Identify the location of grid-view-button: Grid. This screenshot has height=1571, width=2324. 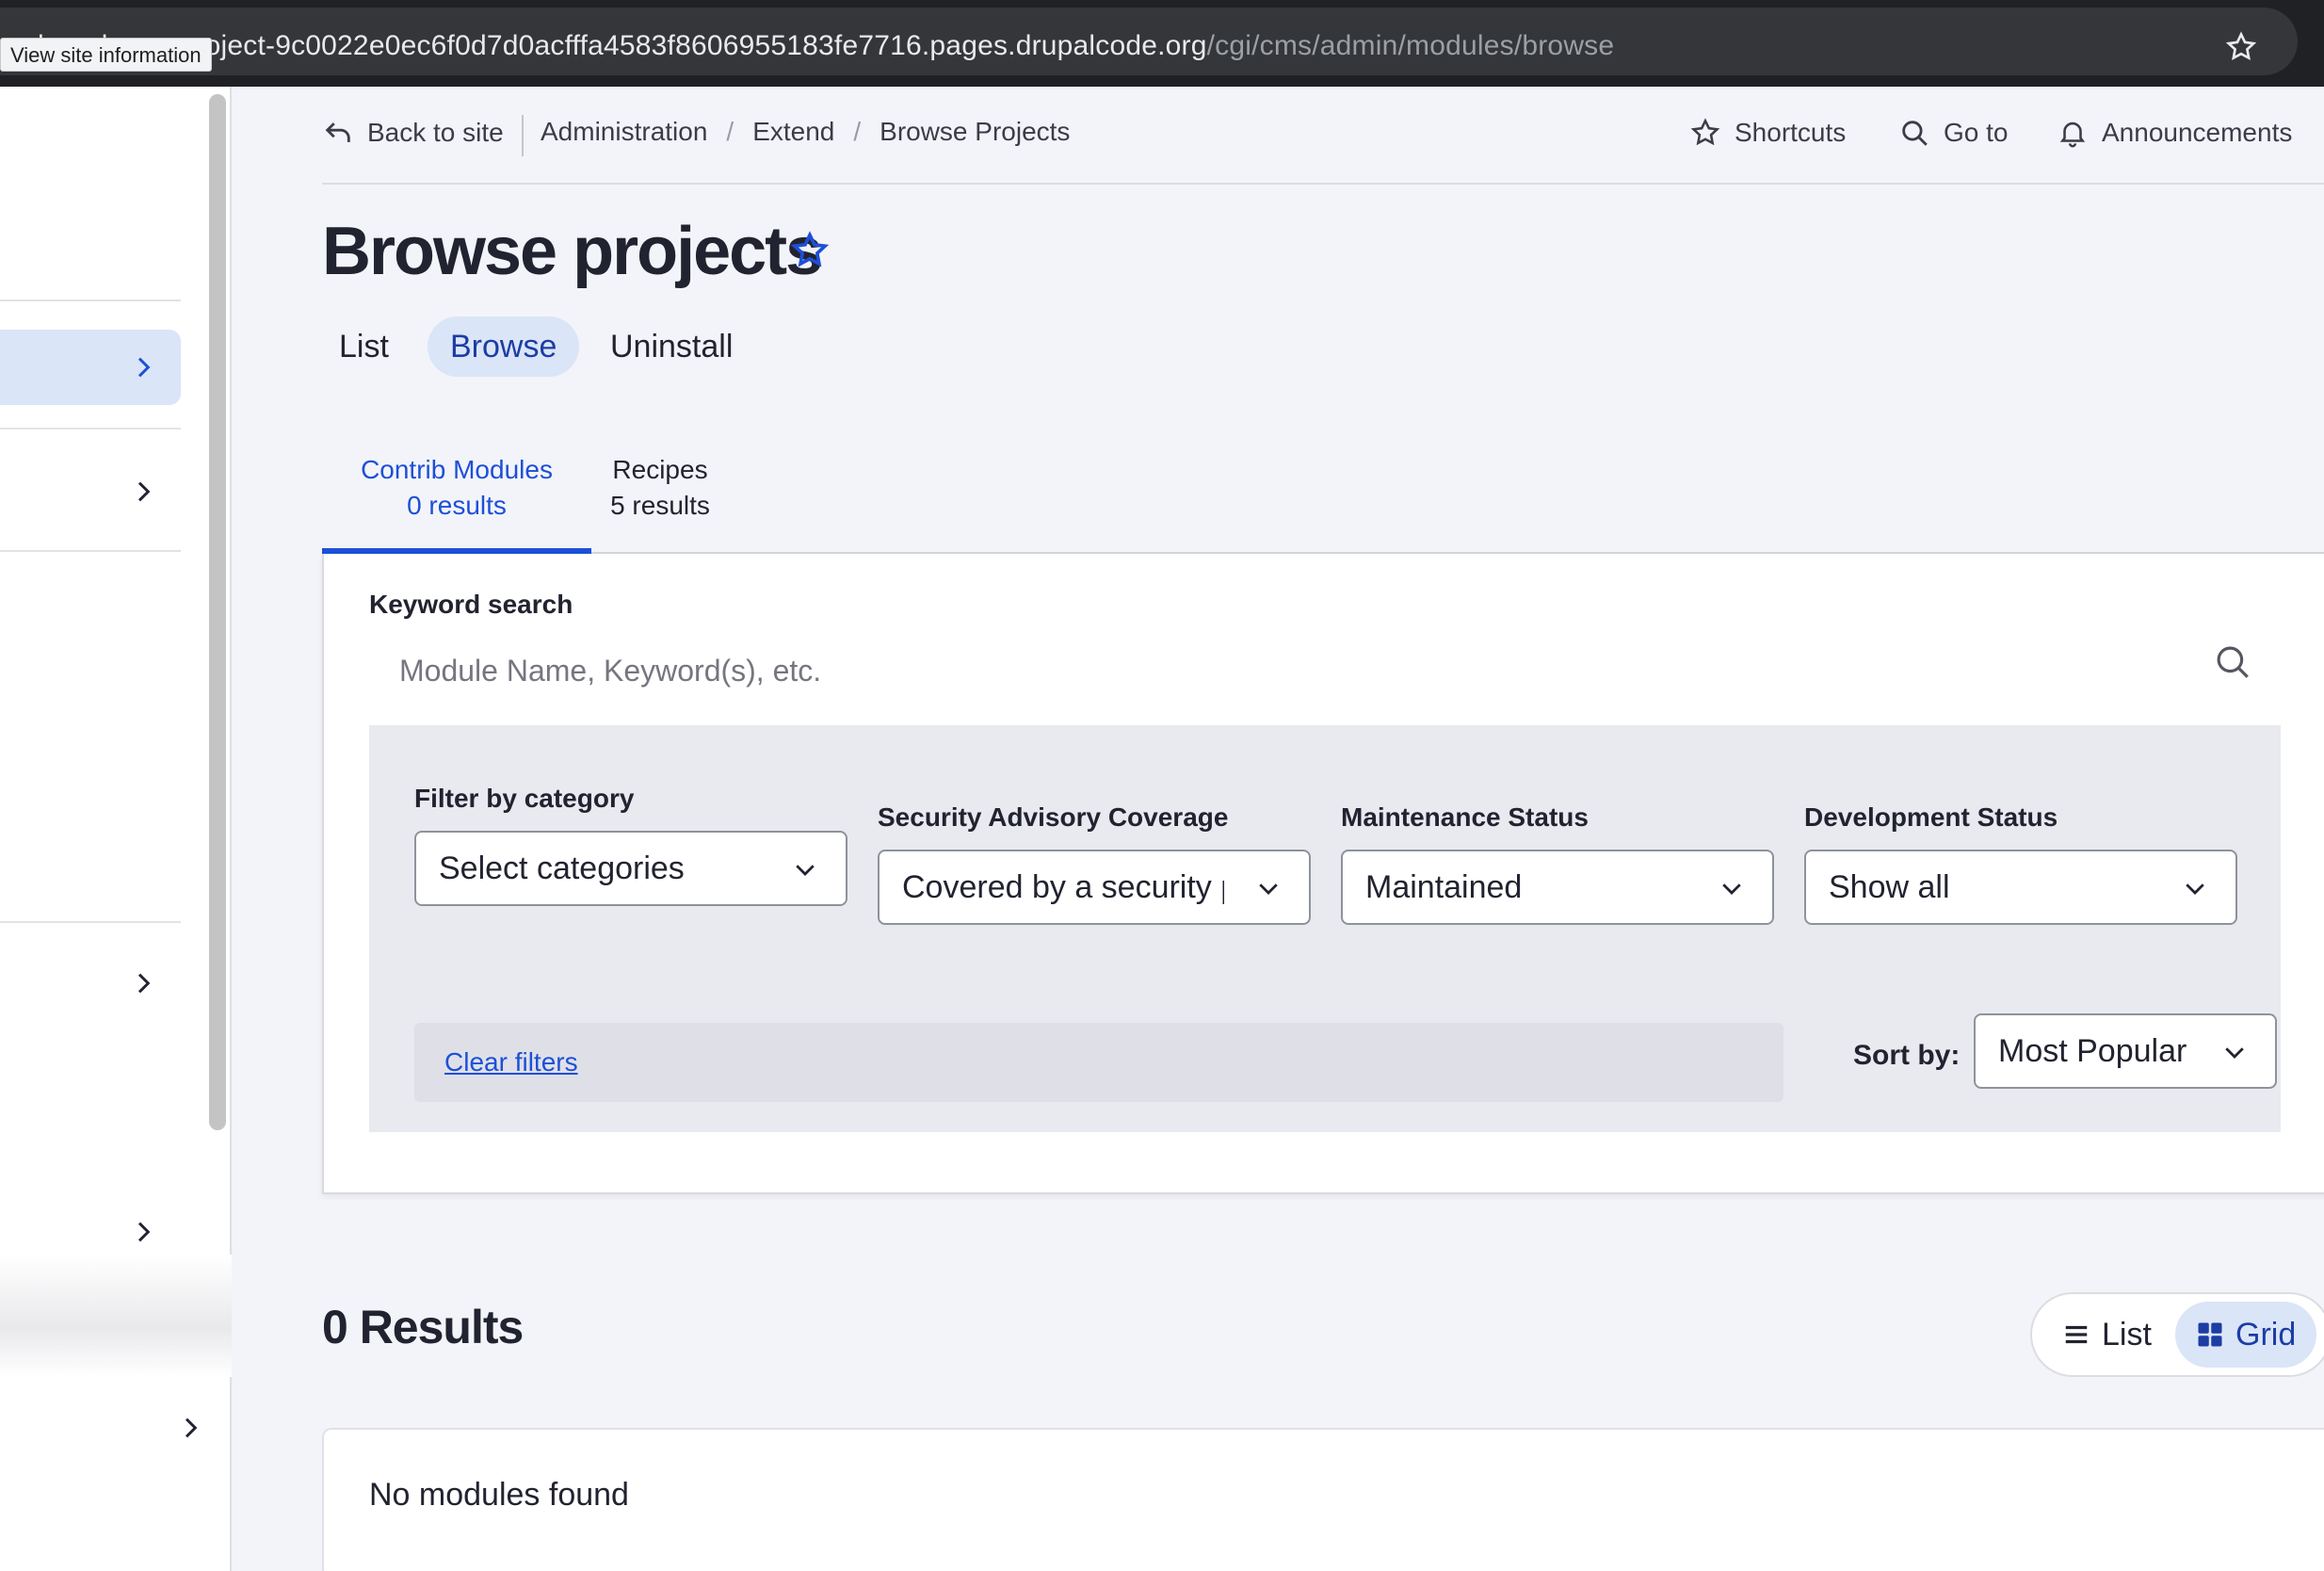
(2246, 1335).